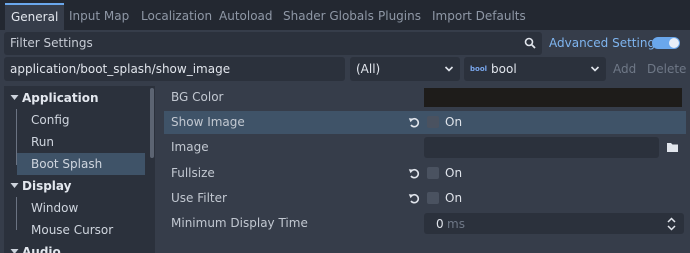 The width and height of the screenshot is (690, 253). What do you see at coordinates (197, 97) in the screenshot?
I see `setting-label: BG Color` at bounding box center [197, 97].